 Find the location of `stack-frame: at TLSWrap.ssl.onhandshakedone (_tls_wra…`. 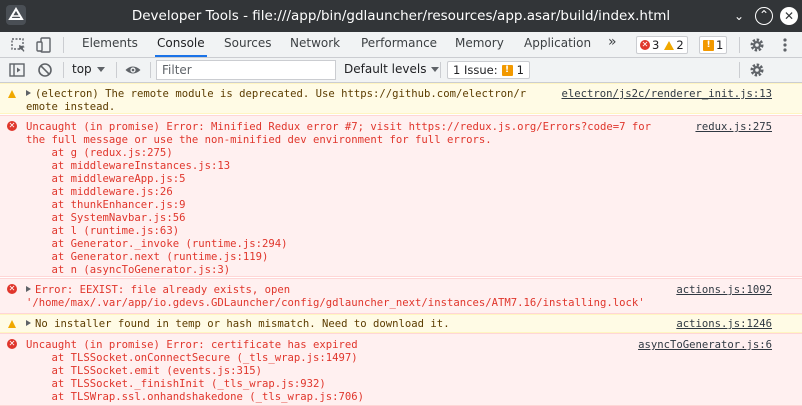

stack-frame: at TLSWrap.ssl.onhandshakedone (_tls_wra… is located at coordinates (195, 397).